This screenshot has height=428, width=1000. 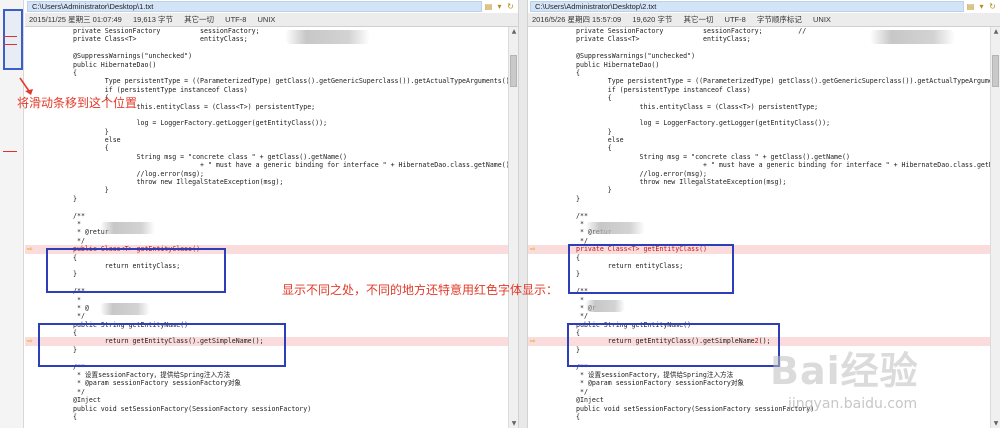 I want to click on right-file-bom: 字节顺序标记, so click(x=779, y=19).